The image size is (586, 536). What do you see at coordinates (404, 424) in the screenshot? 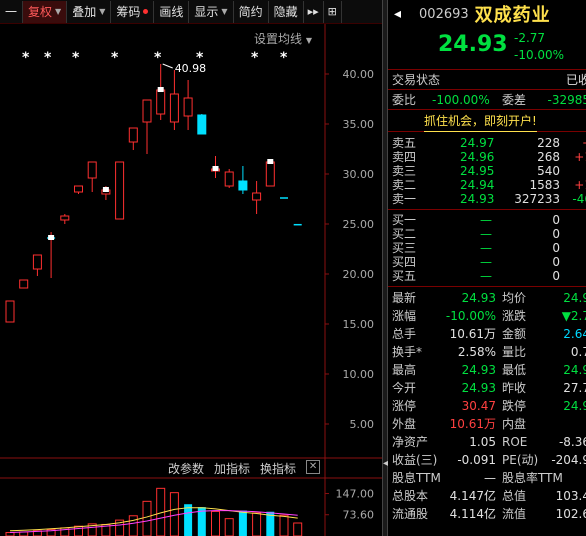
I see `quote-label: 外盘` at bounding box center [404, 424].